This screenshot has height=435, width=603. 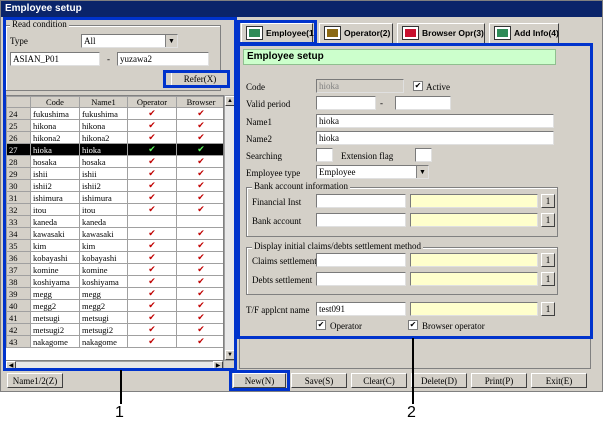 What do you see at coordinates (361, 220) in the screenshot?
I see `bank-account-code-input` at bounding box center [361, 220].